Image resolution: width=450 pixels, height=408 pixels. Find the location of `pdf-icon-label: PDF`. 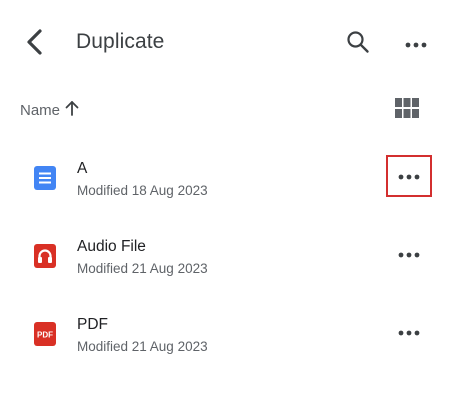

pdf-icon-label: PDF is located at coordinates (45, 335).